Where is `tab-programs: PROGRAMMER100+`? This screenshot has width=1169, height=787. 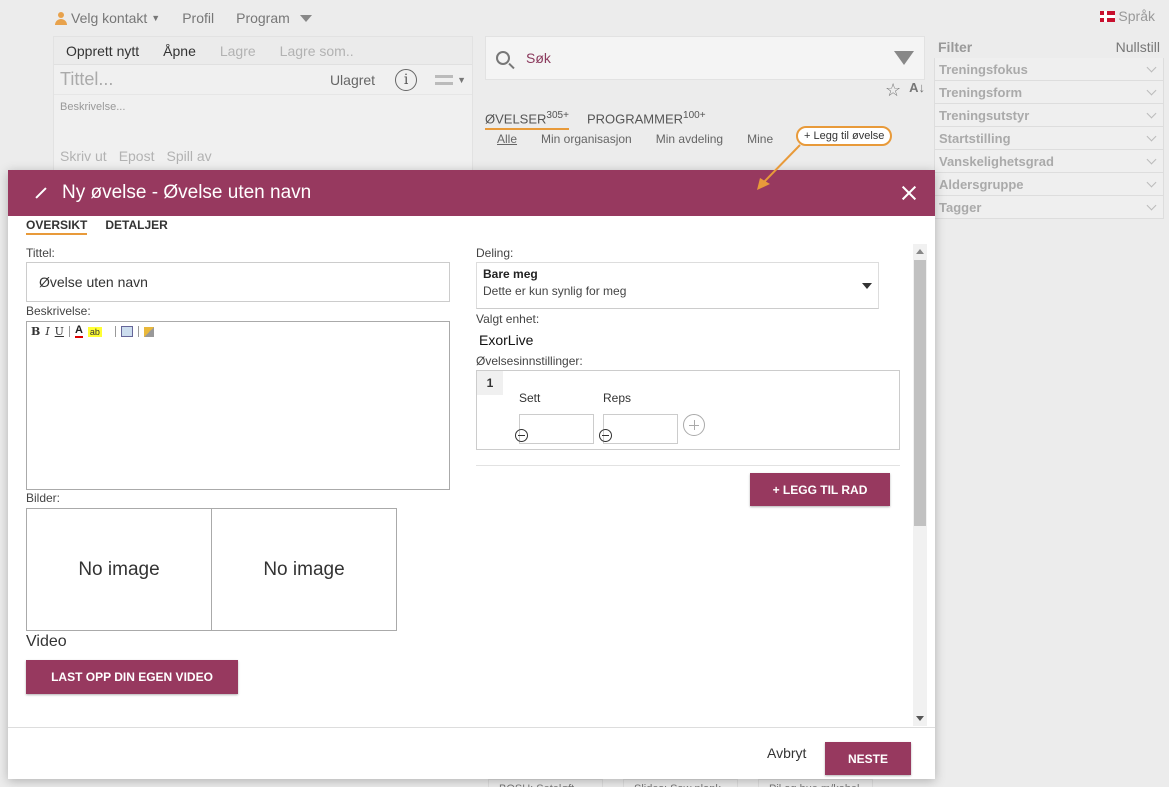
tab-programs: PROGRAMMER100+ is located at coordinates (646, 120).